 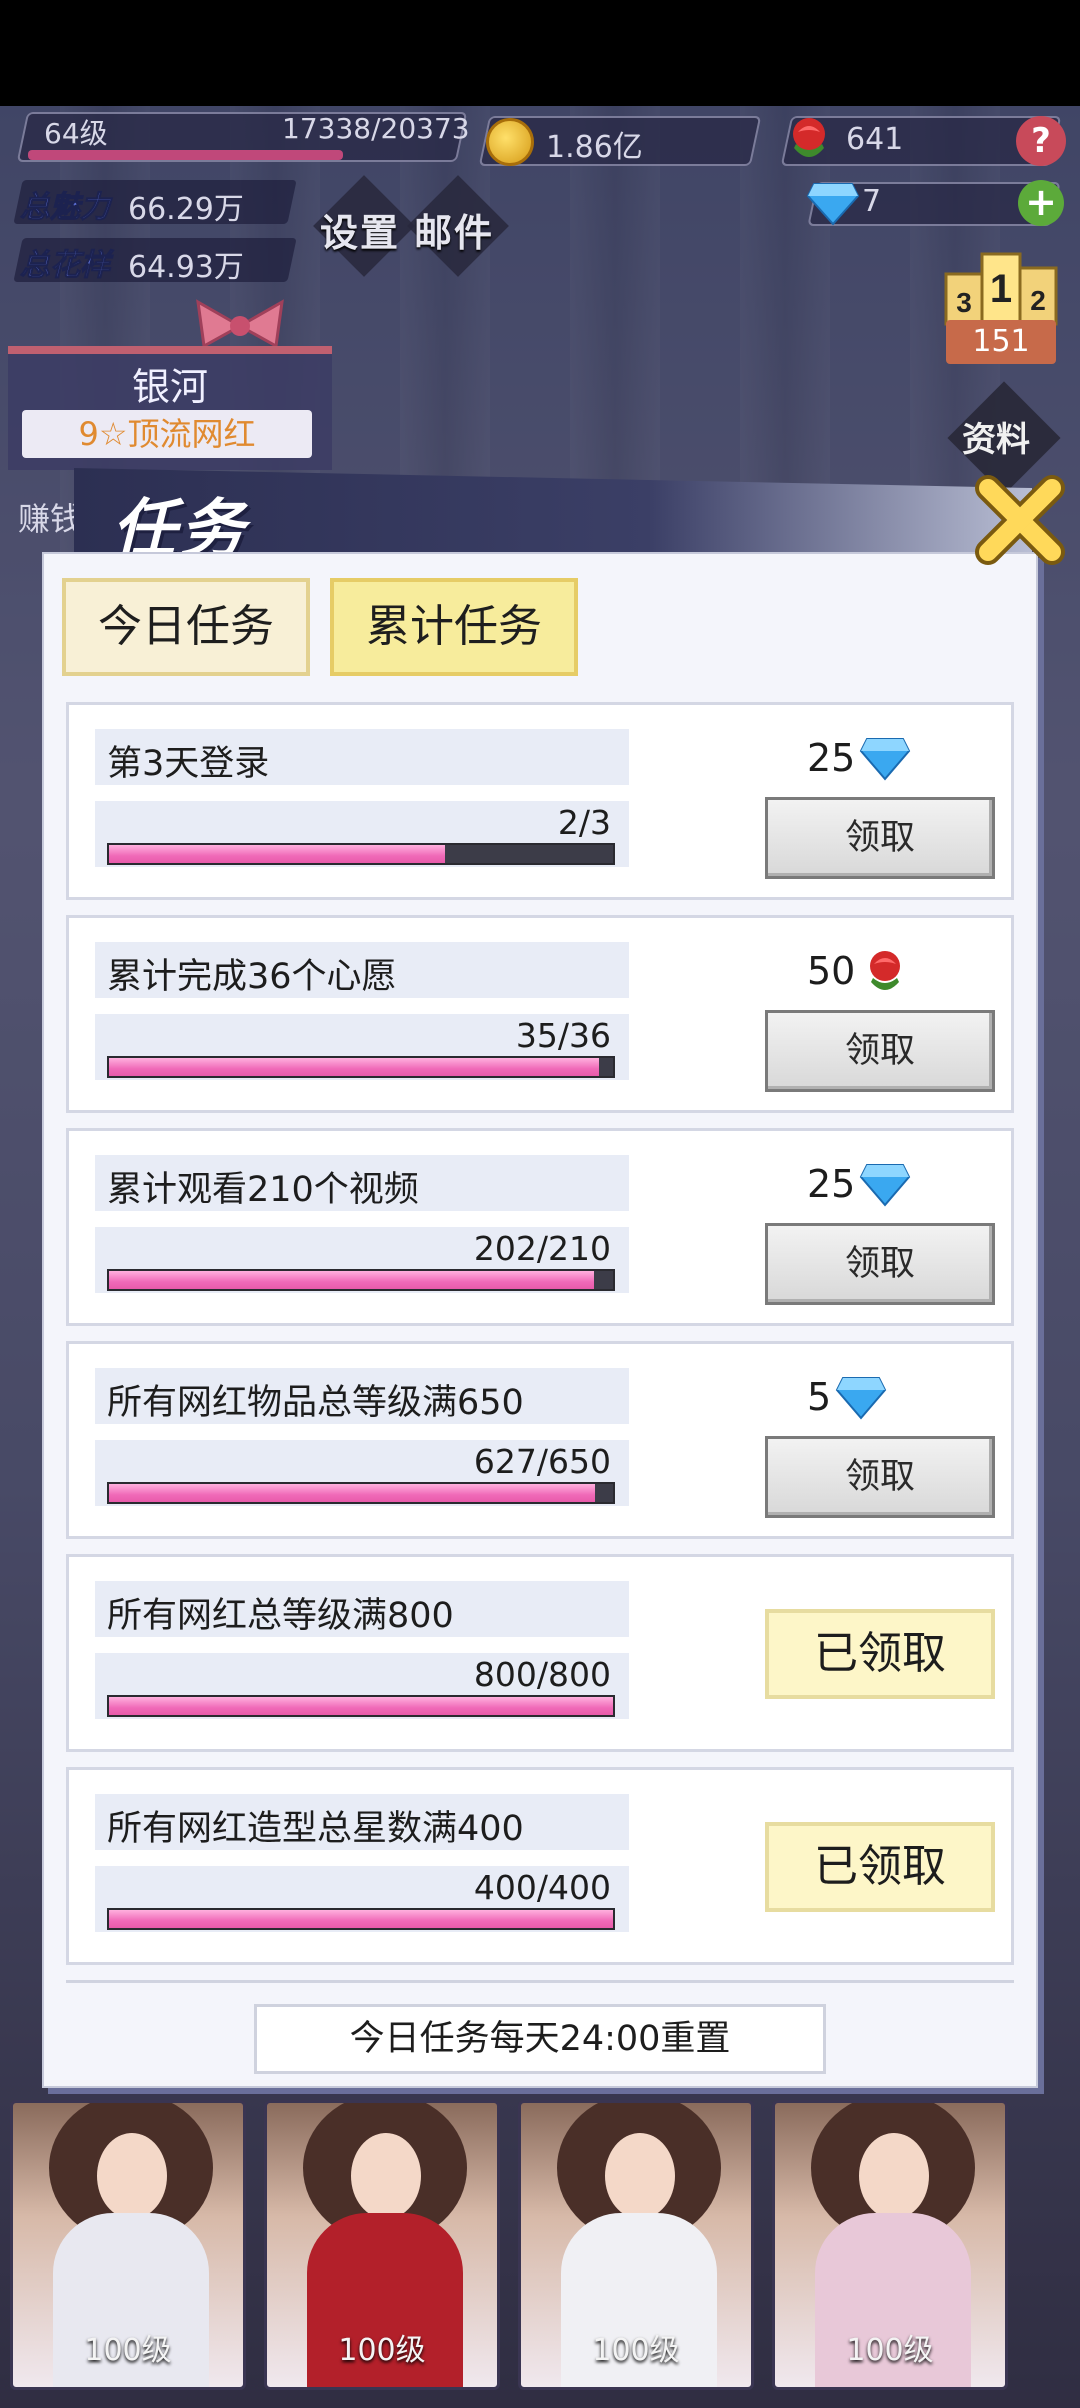 I want to click on task-progress-count: 35/36, so click(x=563, y=1035).